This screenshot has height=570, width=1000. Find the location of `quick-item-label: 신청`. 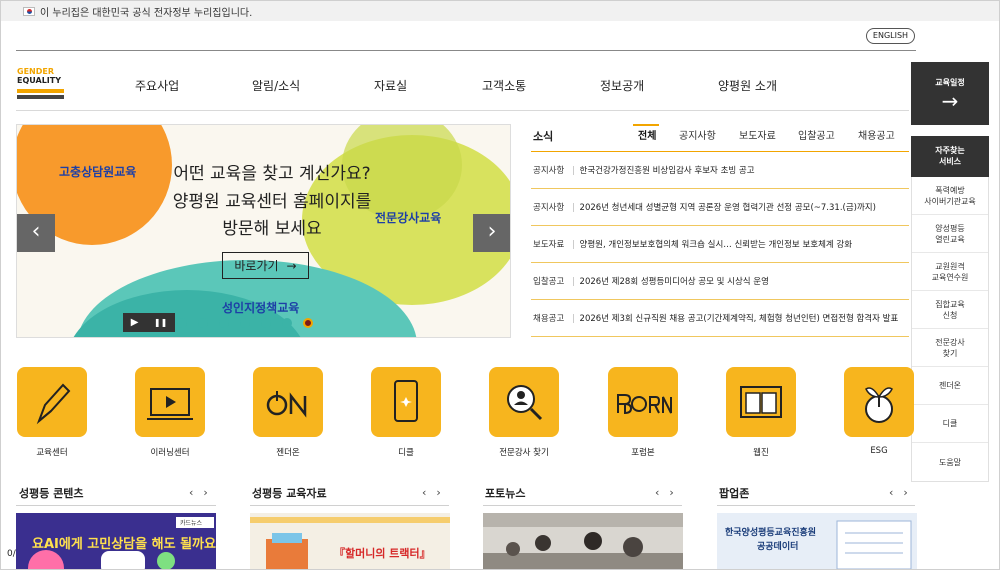

quick-item-label: 신청 is located at coordinates (950, 315).